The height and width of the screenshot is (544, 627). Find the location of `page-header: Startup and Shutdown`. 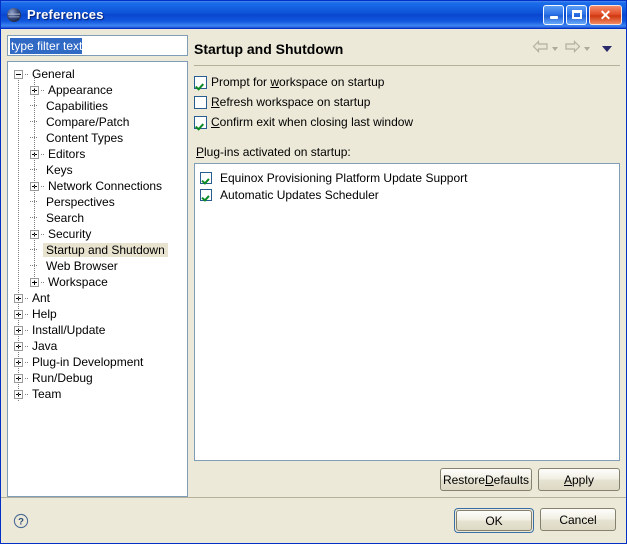

page-header: Startup and Shutdown is located at coordinates (407, 50).